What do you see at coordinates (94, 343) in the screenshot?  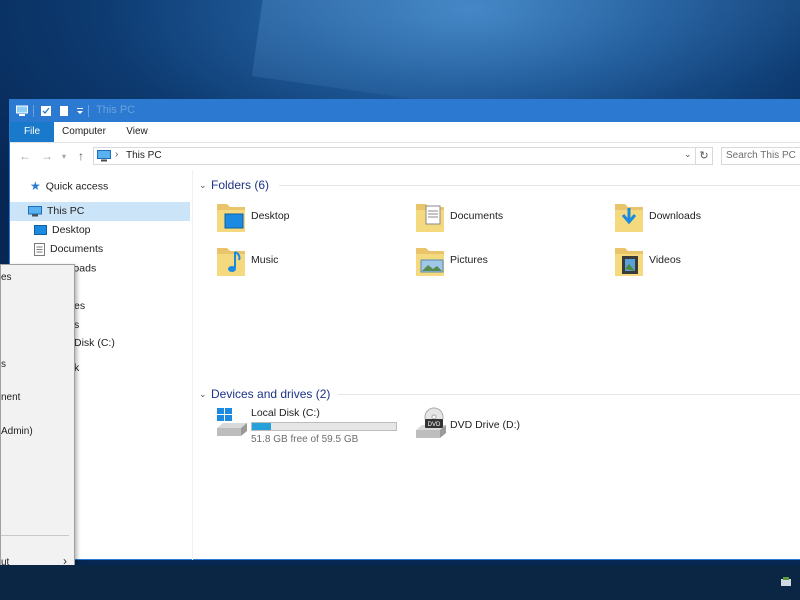 I see `sidebar-item-local-disk: Disk (C:)` at bounding box center [94, 343].